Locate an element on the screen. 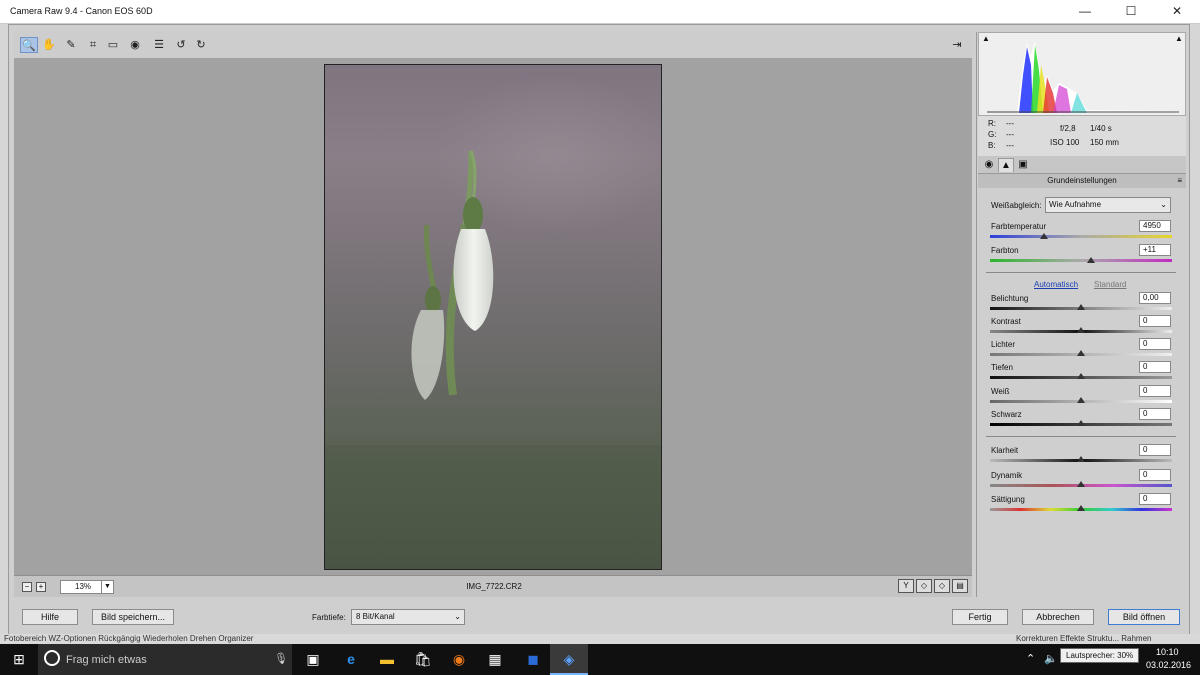 The width and height of the screenshot is (1200, 675). blacks-slider-thumb is located at coordinates (1081, 423).